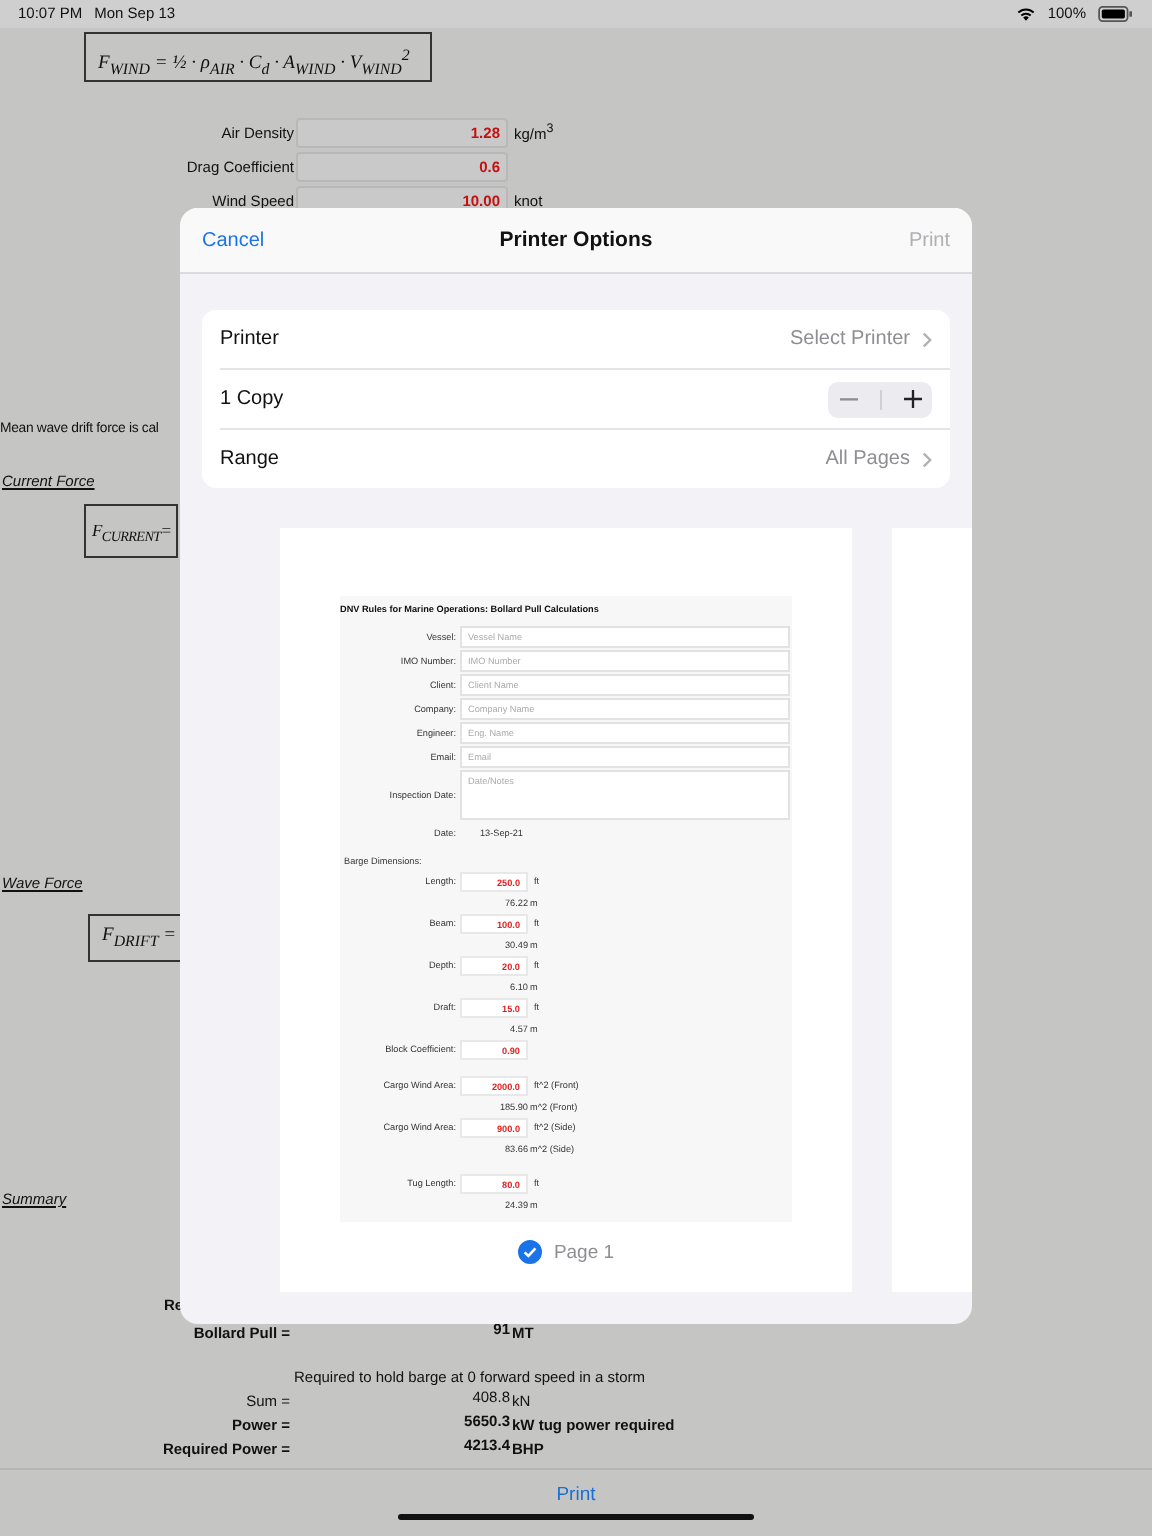  What do you see at coordinates (585, 340) in the screenshot?
I see `printer-row: Printer Select Printer` at bounding box center [585, 340].